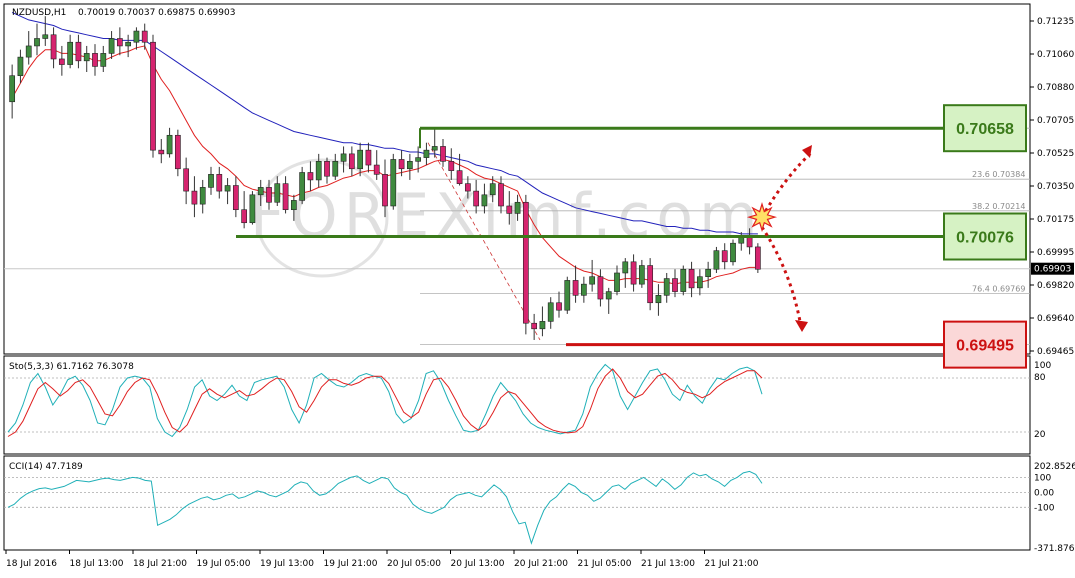 The image size is (1075, 578). Describe the element at coordinates (541, 564) in the screenshot. I see `time-axis-label: 20 Jul 21:00` at that location.